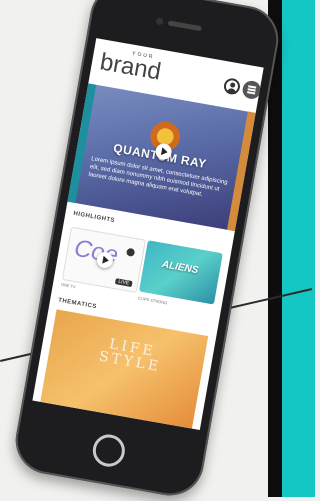 Image resolution: width=320 pixels, height=501 pixels. What do you see at coordinates (123, 283) in the screenshot?
I see `live-badge: LIVE` at bounding box center [123, 283].